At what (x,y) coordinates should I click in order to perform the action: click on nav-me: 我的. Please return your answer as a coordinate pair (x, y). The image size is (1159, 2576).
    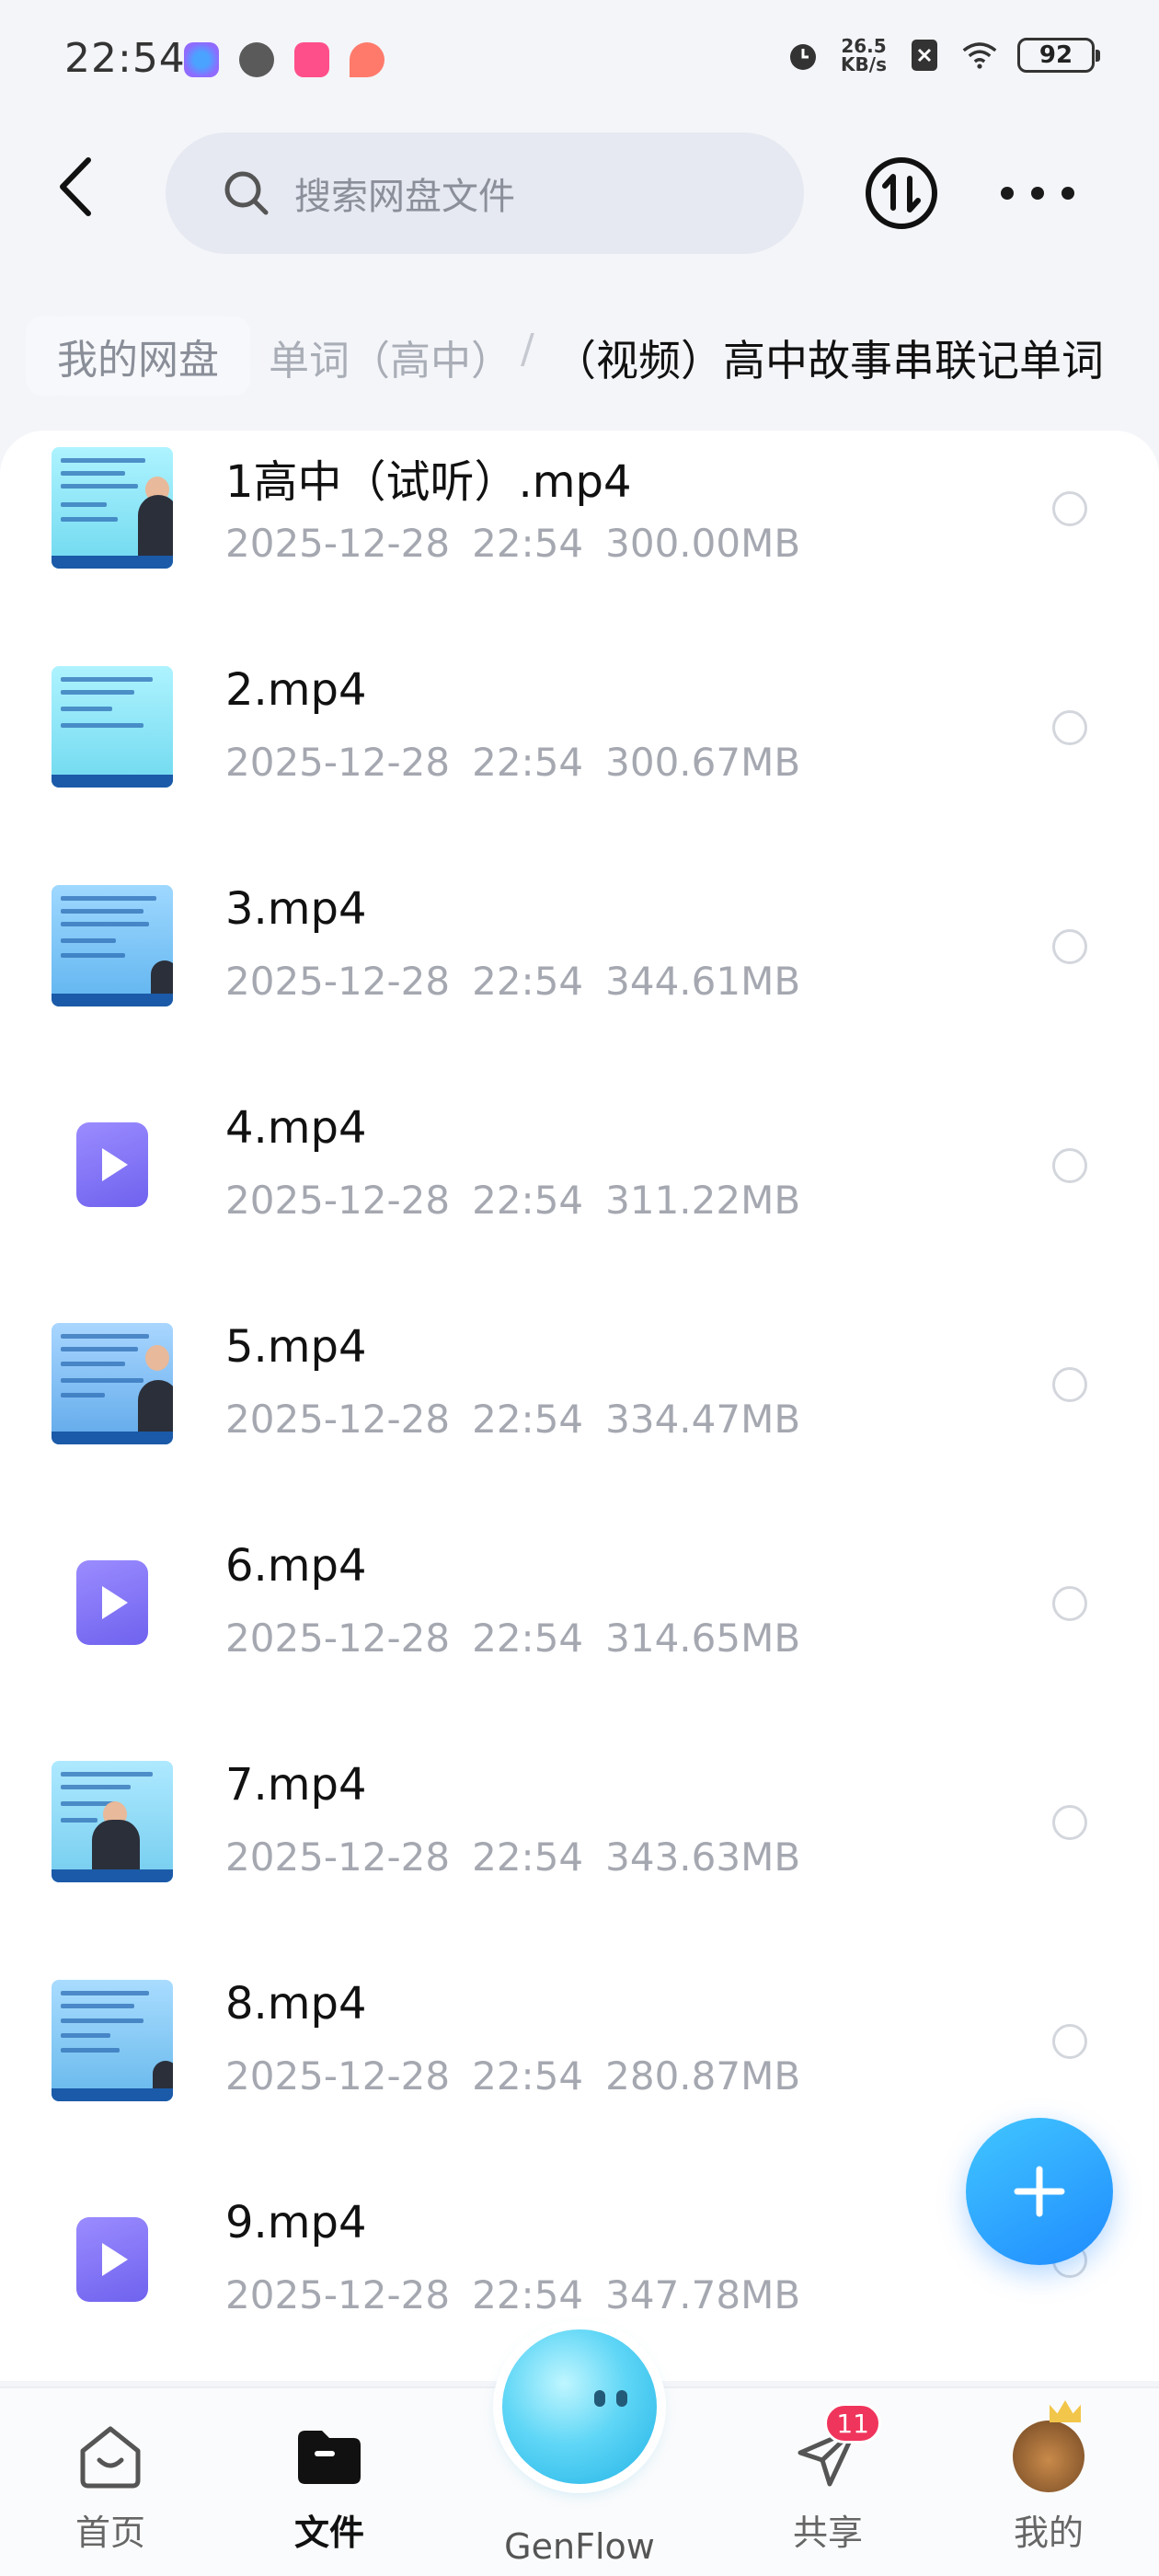
    Looking at the image, I should click on (1048, 2477).